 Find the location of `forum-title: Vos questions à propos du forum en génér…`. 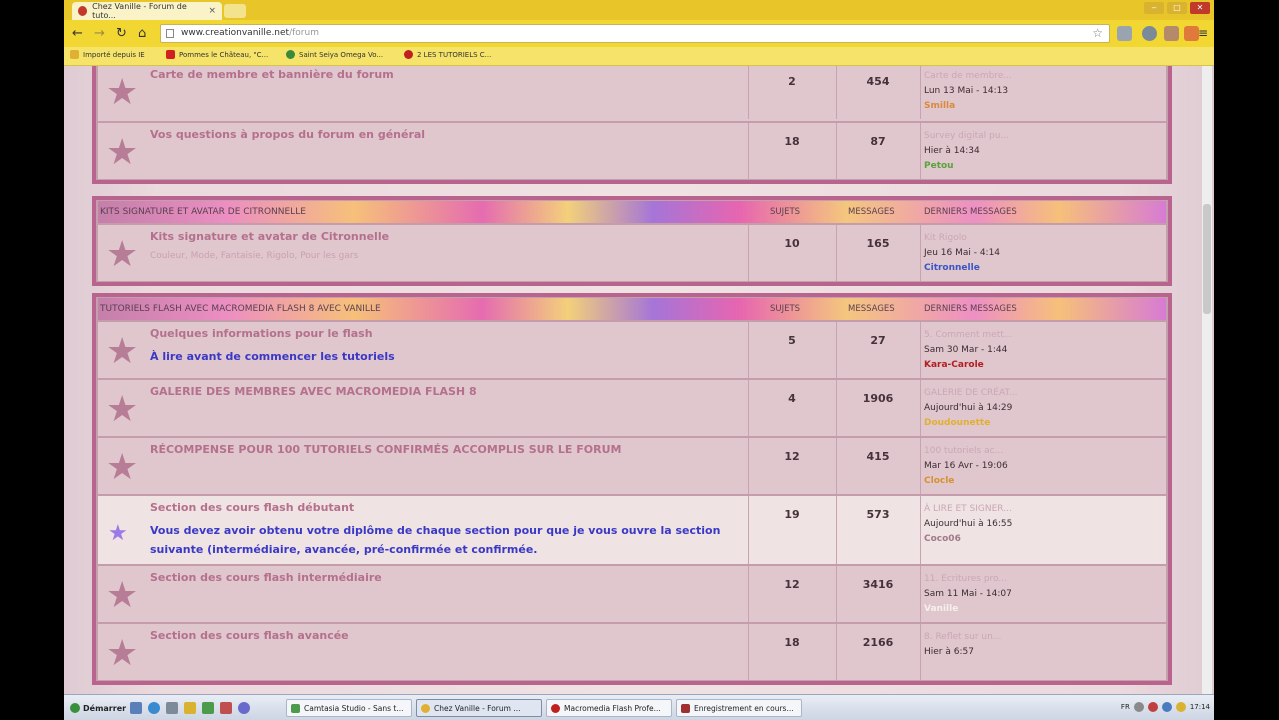

forum-title: Vos questions à propos du forum en génér… is located at coordinates (287, 134).